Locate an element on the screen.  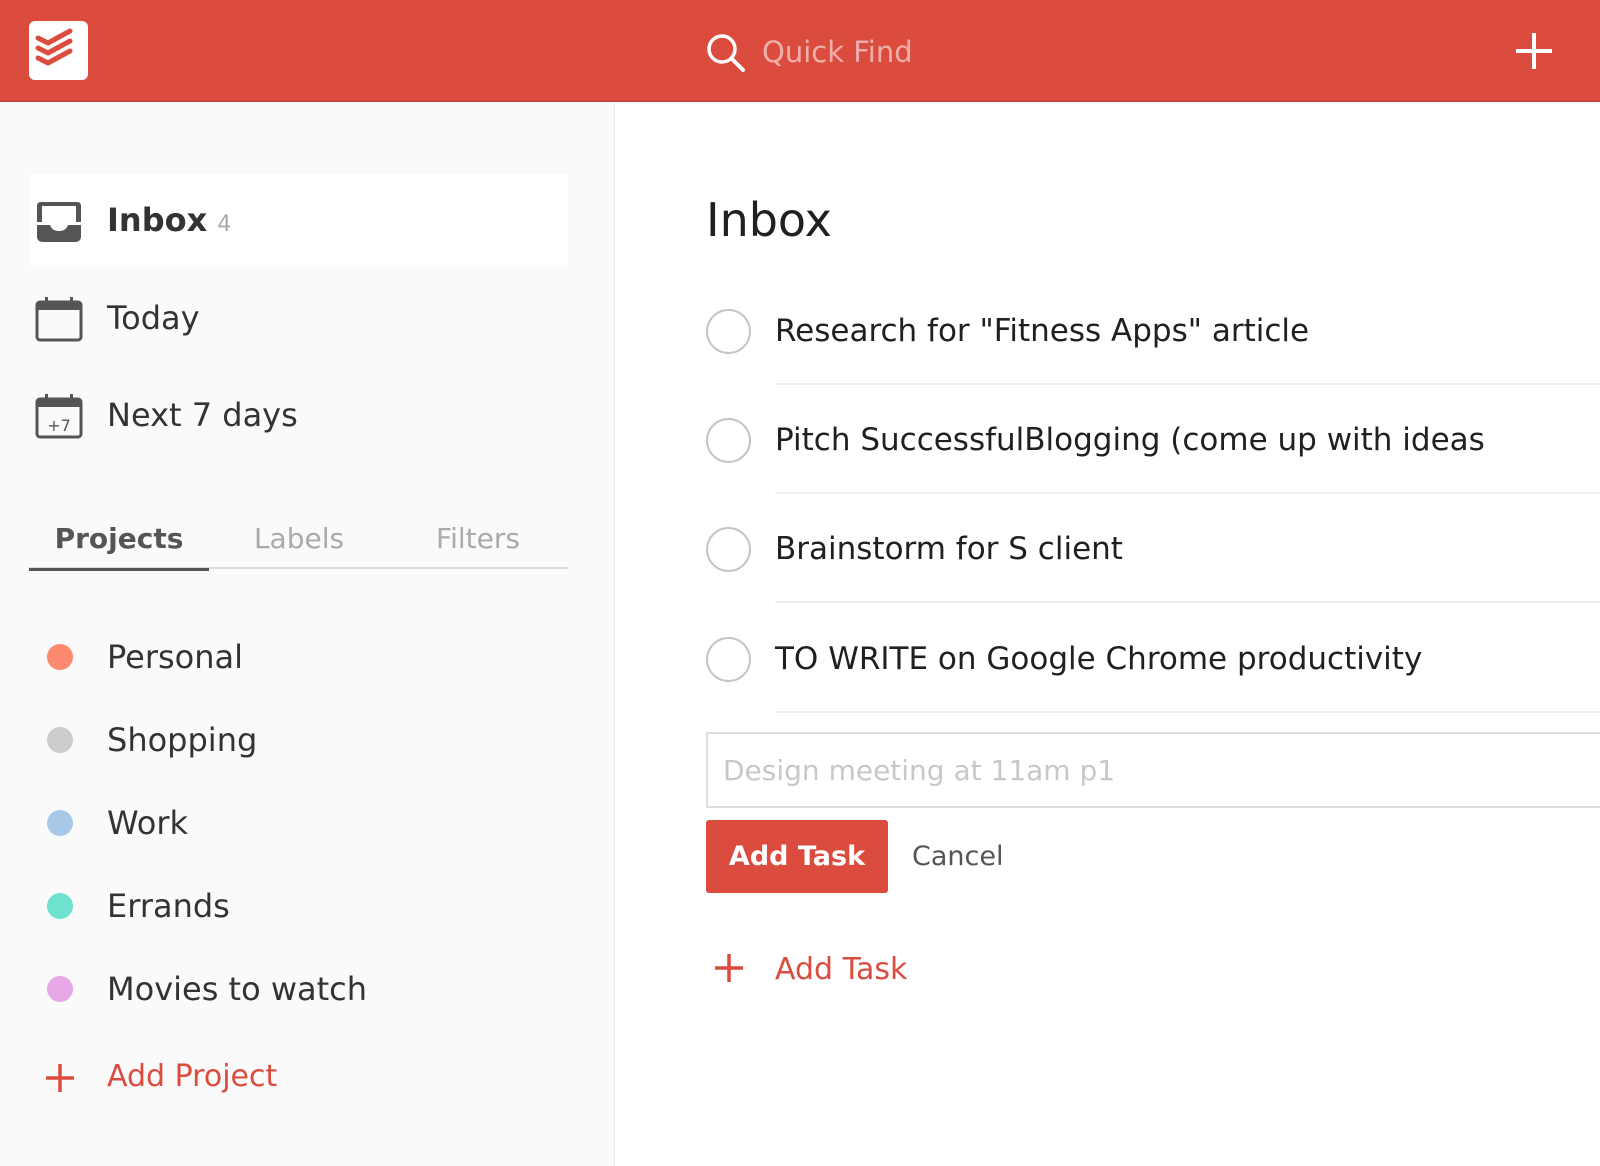
task-item: Brainstorm for S client is located at coordinates (1153, 582).